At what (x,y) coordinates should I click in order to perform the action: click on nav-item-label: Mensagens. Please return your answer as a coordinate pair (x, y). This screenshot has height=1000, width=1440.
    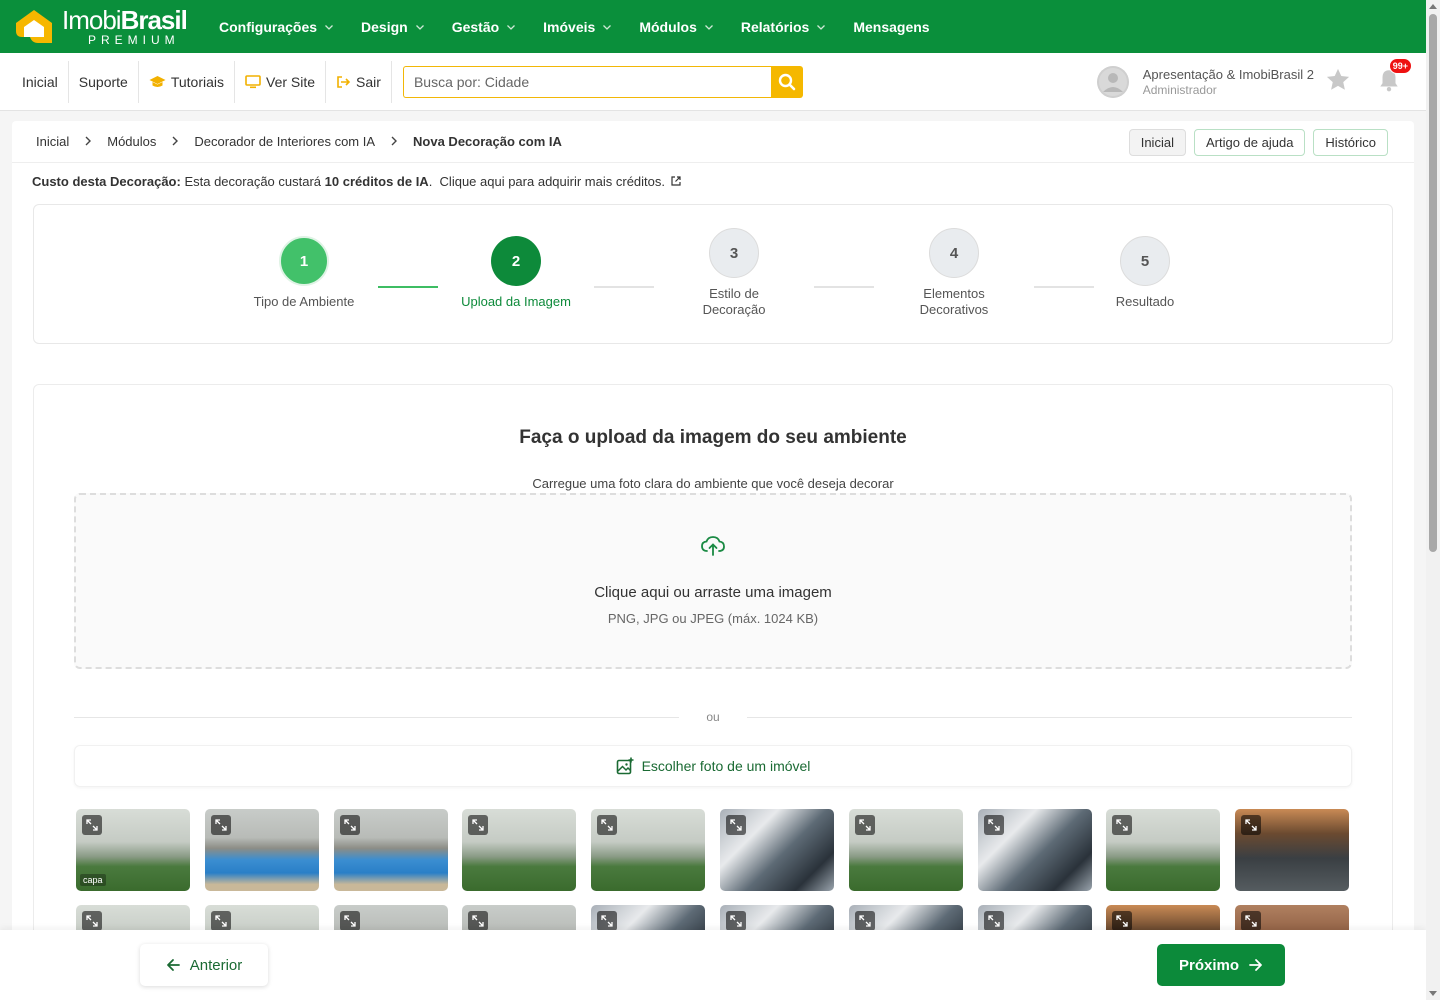
    Looking at the image, I should click on (891, 26).